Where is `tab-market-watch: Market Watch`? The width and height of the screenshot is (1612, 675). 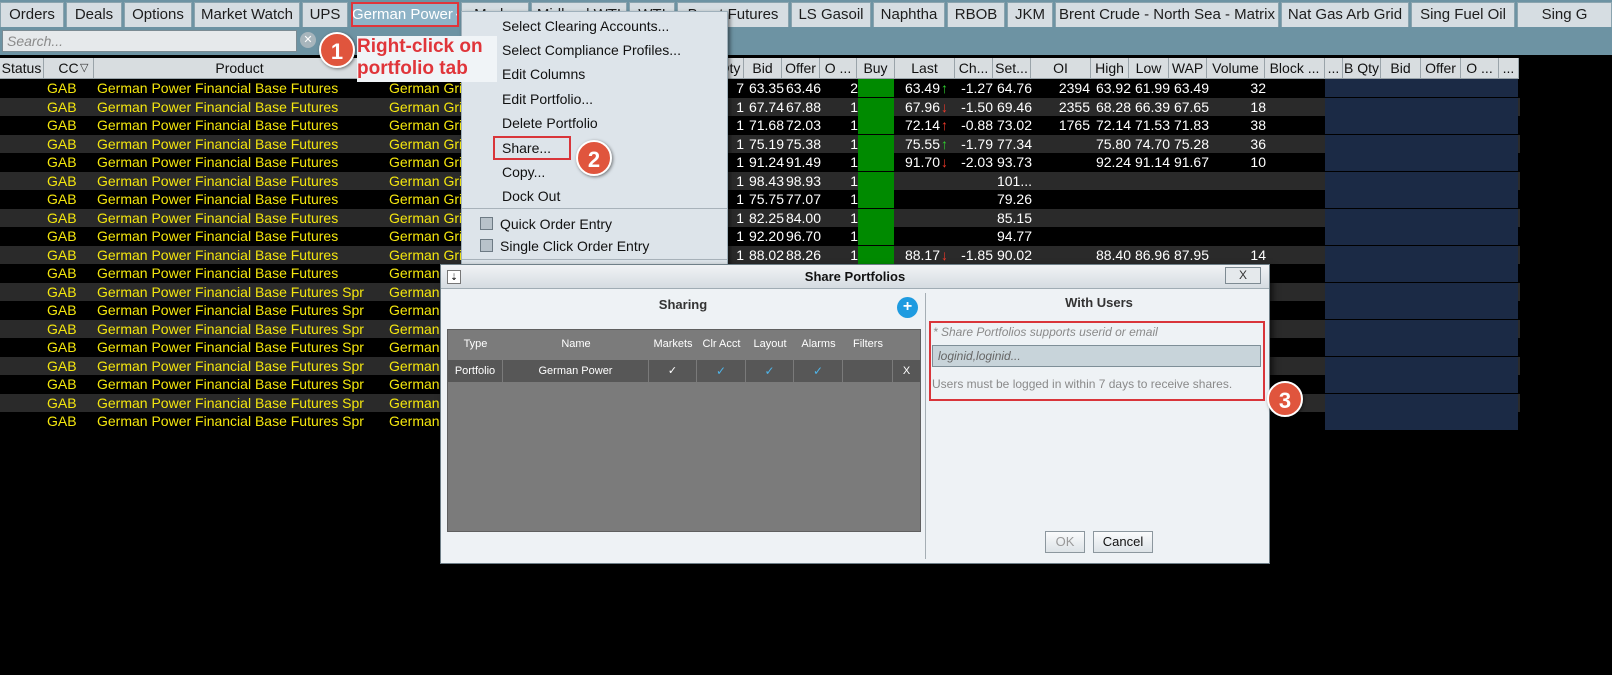
tab-market-watch: Market Watch is located at coordinates (247, 14).